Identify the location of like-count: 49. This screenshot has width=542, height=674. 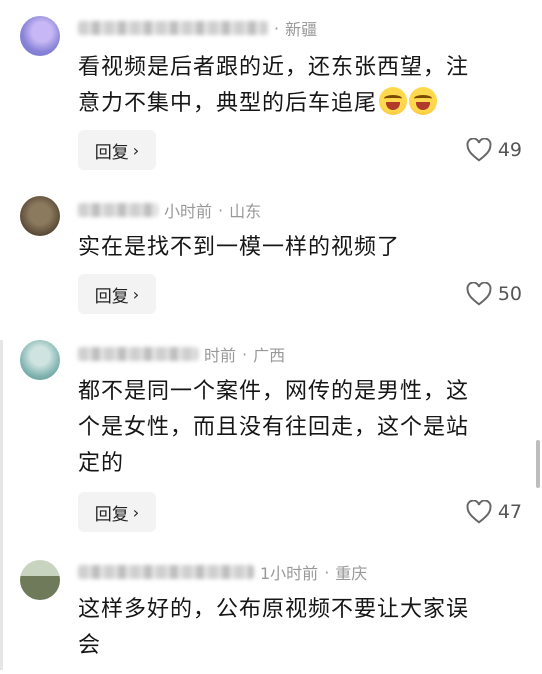
(509, 150).